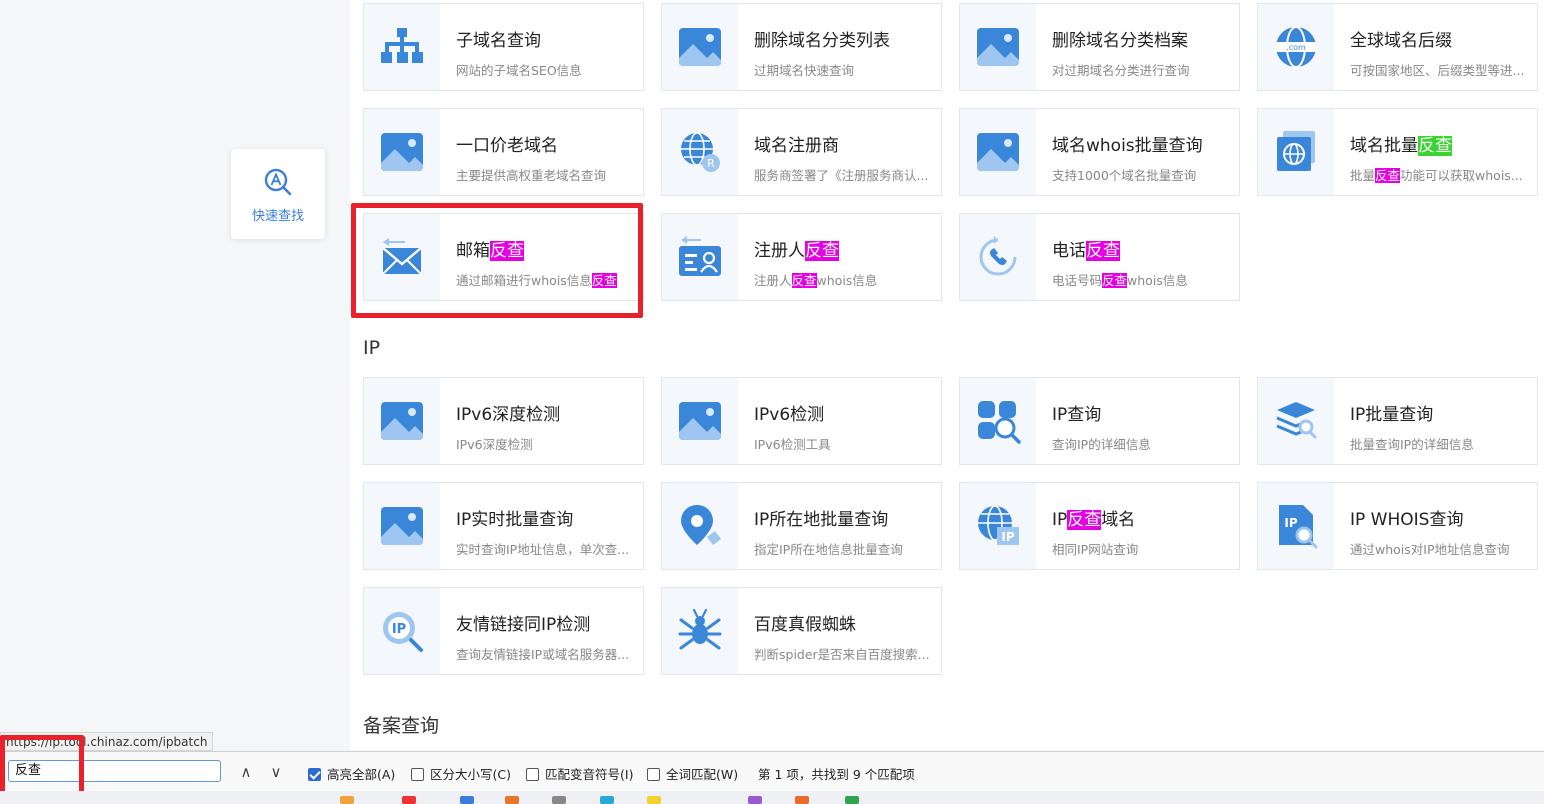 Image resolution: width=1544 pixels, height=804 pixels. Describe the element at coordinates (507, 146) in the screenshot. I see `text-segment: 一口价老域名` at that location.